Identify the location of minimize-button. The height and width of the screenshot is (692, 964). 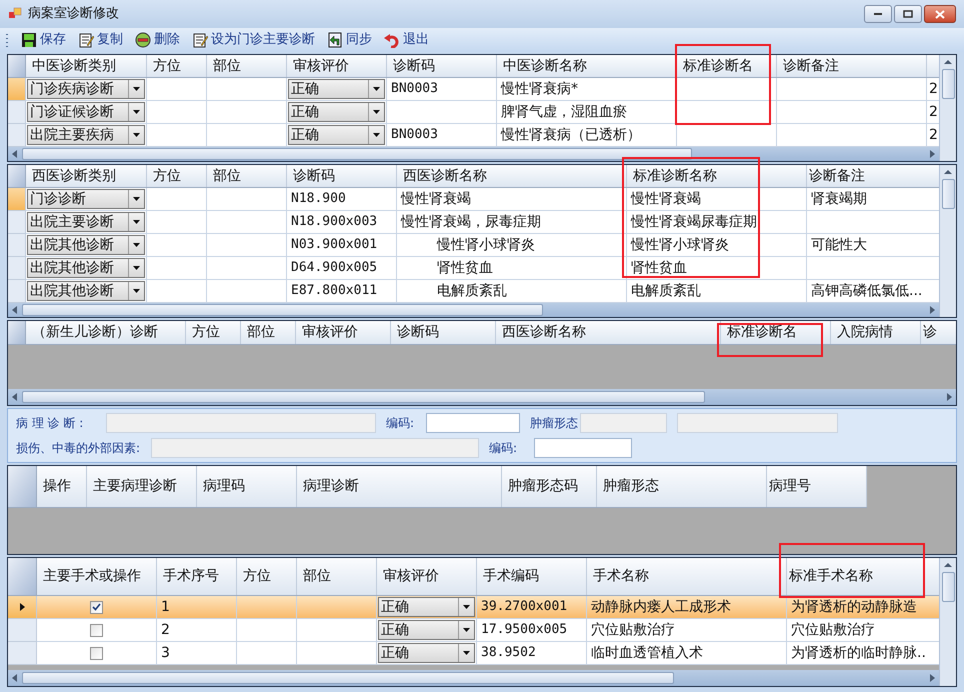
(878, 14).